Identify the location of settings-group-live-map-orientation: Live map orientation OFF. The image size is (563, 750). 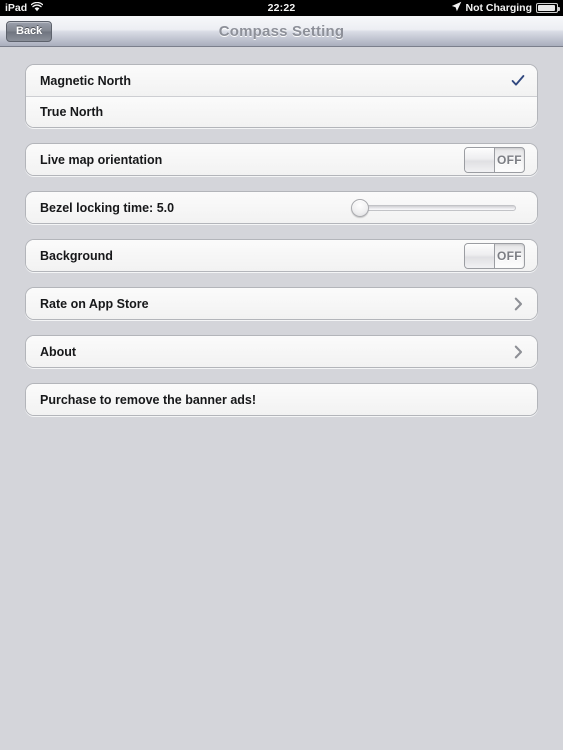
(281, 159).